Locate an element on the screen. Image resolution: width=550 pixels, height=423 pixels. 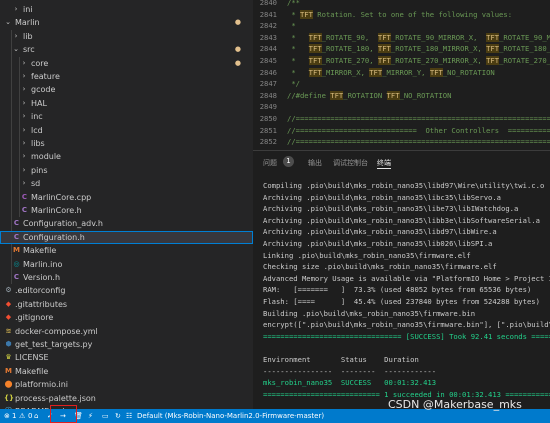
tree-item-label: get_test_targets.py is located at coordinates (54, 344).